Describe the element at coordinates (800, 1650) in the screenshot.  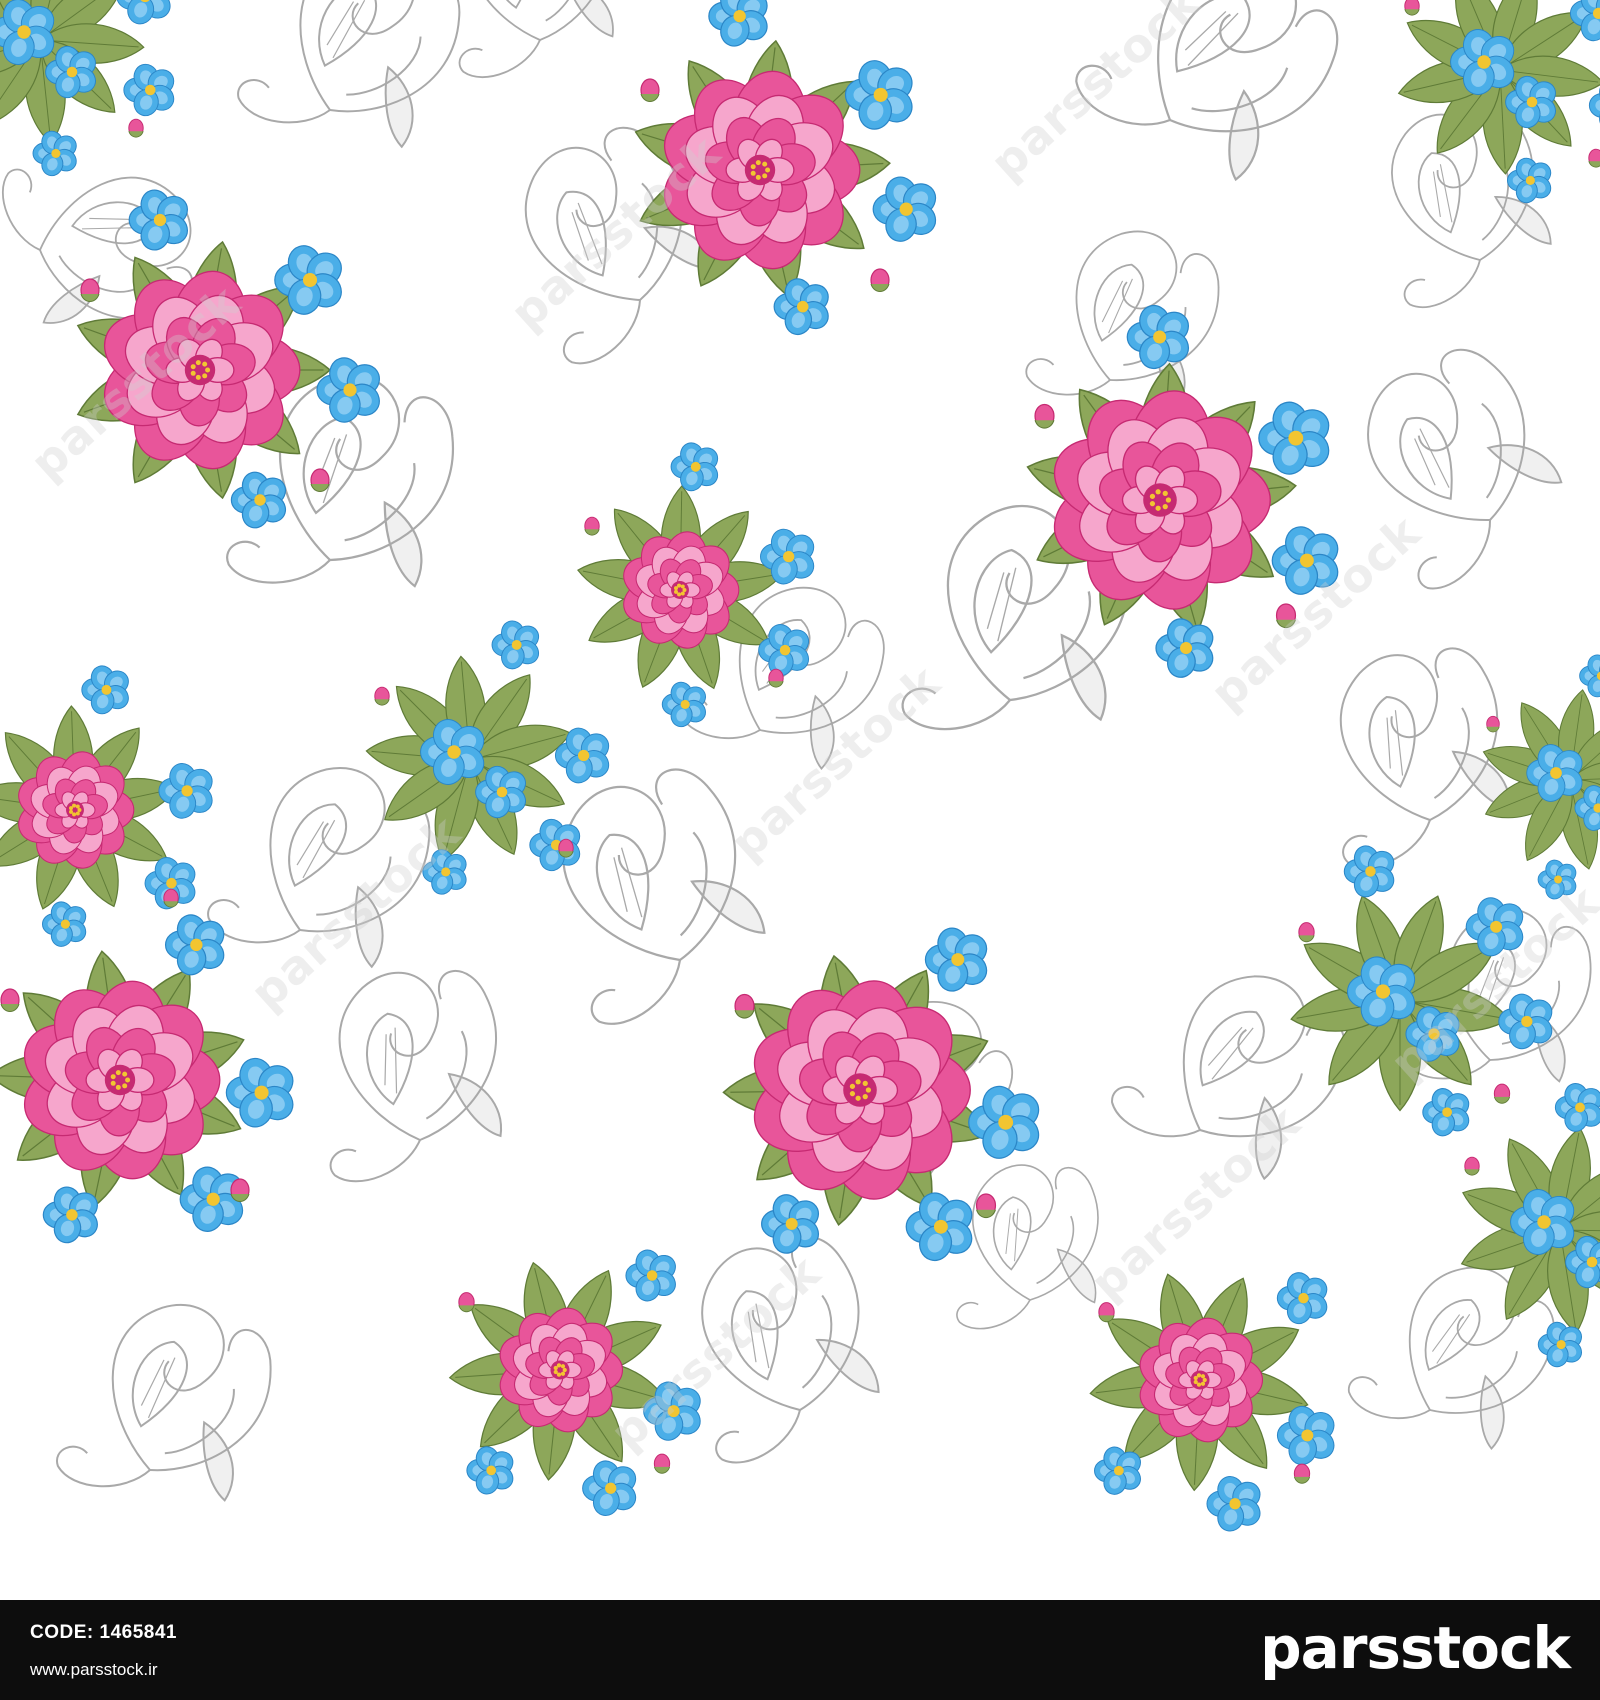
I see `footer-bar: CODE: 1465841 www.parsstock.ir parsstock` at that location.